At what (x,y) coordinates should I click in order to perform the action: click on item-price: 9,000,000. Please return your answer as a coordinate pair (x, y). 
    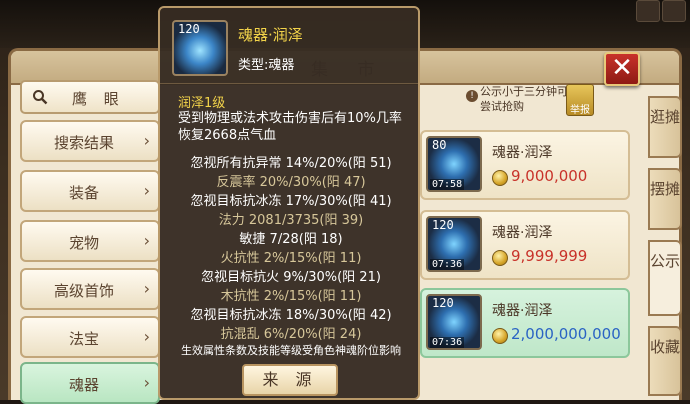
    Looking at the image, I should click on (549, 176).